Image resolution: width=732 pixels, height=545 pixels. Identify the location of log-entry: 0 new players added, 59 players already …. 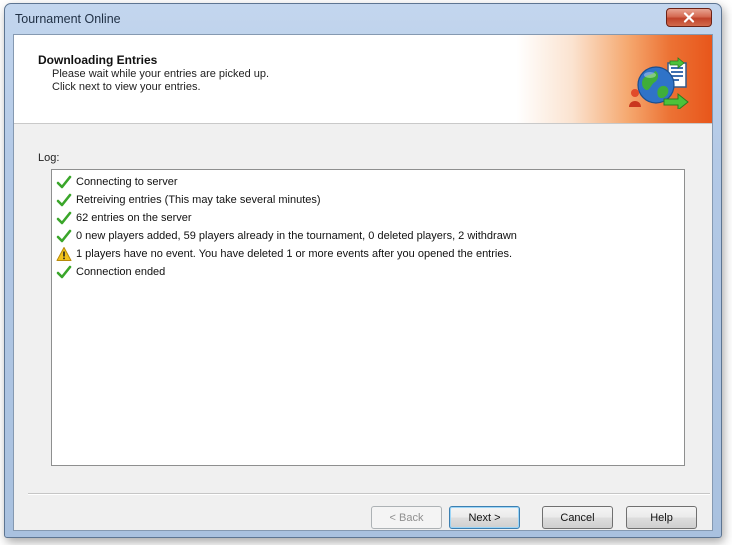
(286, 236).